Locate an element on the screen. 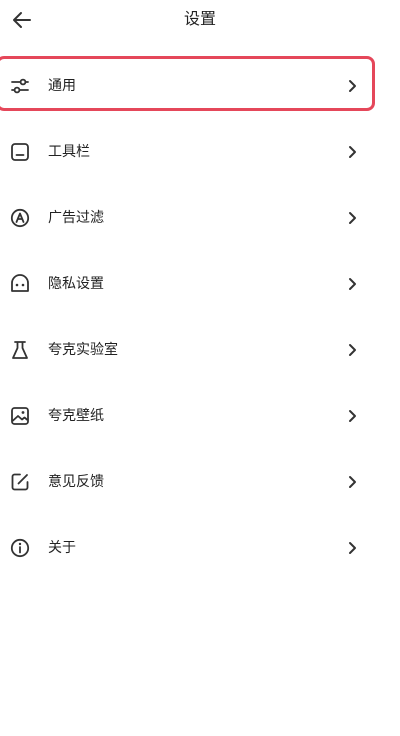  info-icon is located at coordinates (20, 548).